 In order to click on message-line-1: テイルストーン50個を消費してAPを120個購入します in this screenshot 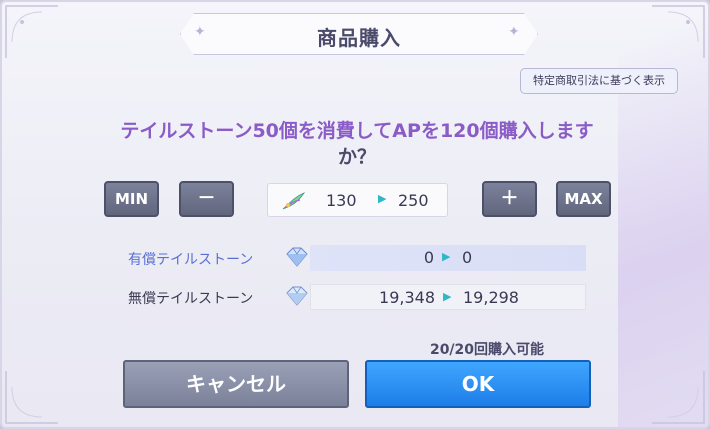, I will do `click(357, 131)`.